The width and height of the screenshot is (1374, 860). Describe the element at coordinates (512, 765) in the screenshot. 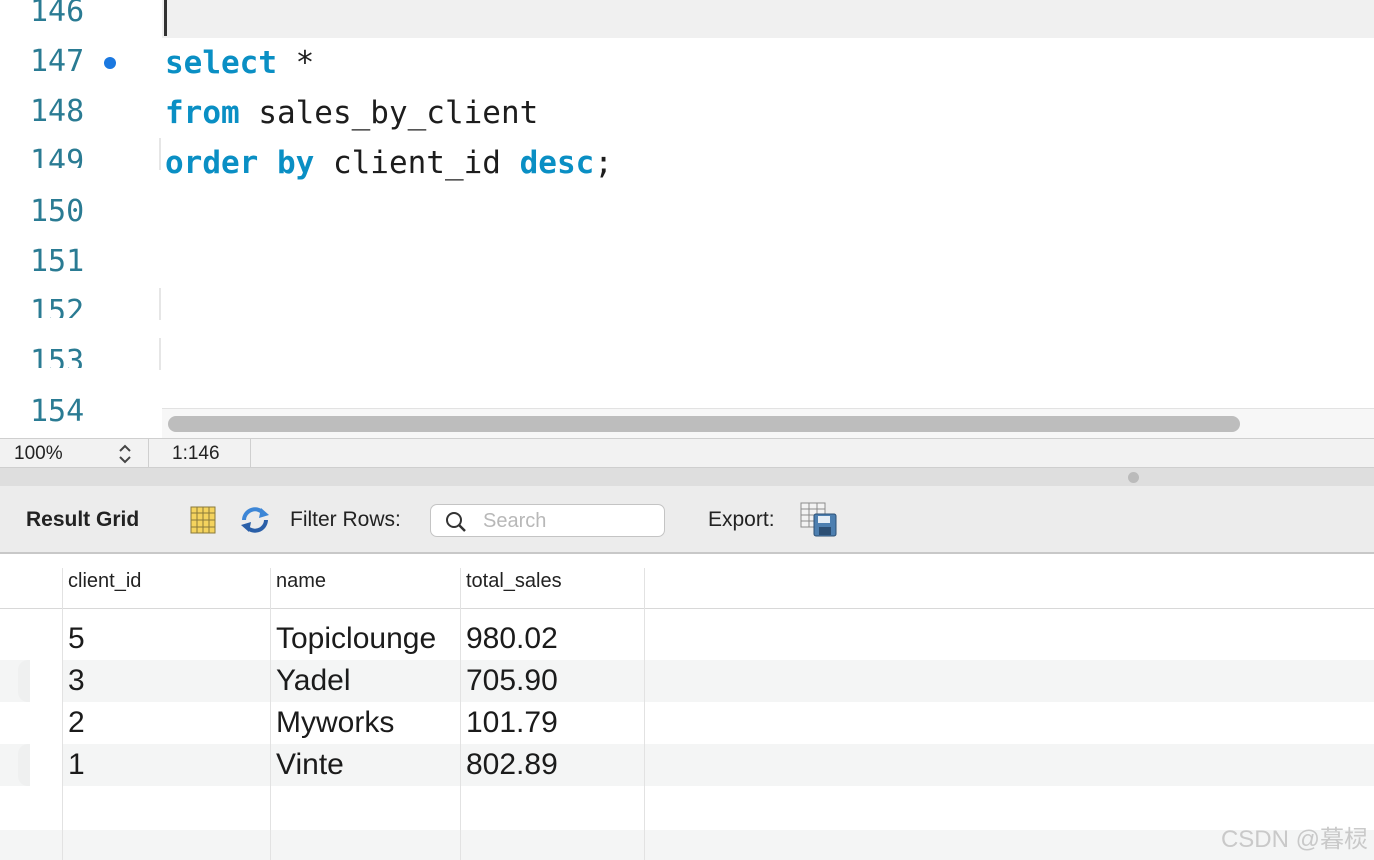

I see `cell-total-sales: 802.89` at that location.